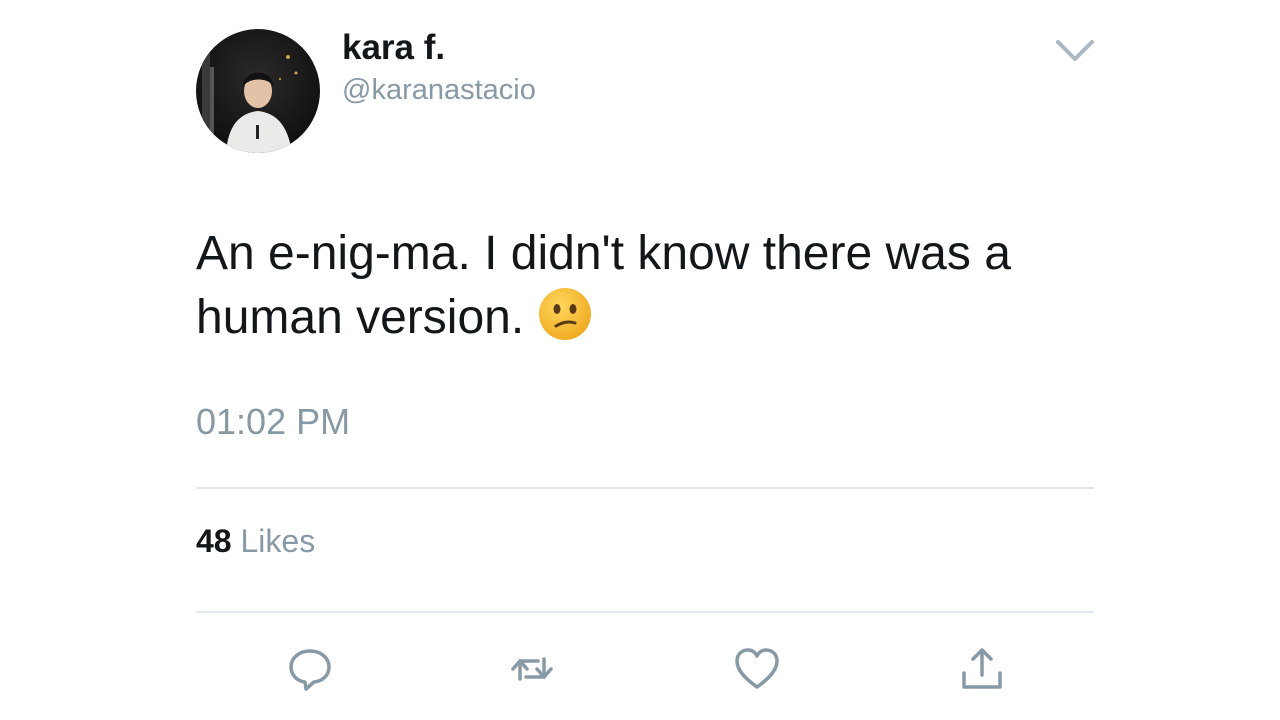  I want to click on like-heart-icon, so click(757, 668).